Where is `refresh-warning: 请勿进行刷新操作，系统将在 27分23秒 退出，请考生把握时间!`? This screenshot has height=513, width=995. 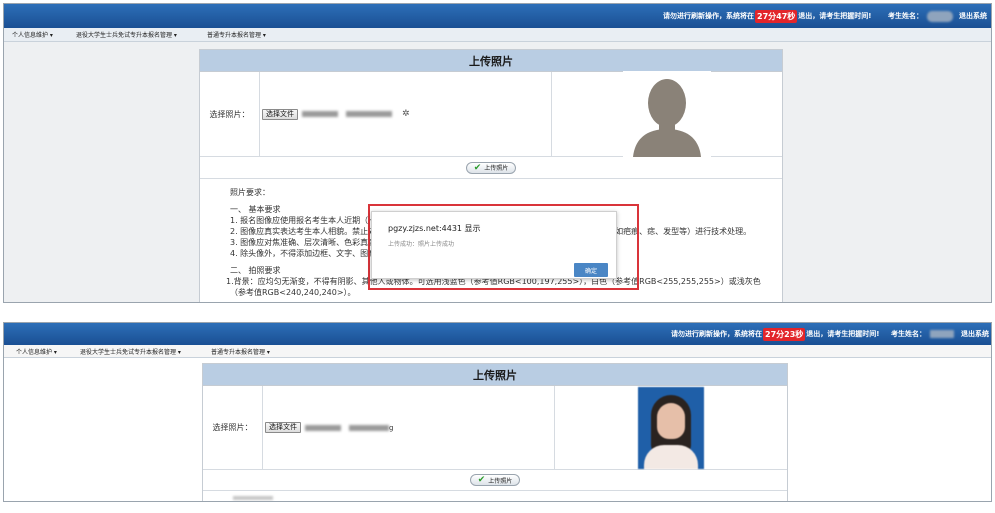 refresh-warning: 请勿进行刷新操作，系统将在 27分23秒 退出，请考生把握时间! is located at coordinates (775, 334).